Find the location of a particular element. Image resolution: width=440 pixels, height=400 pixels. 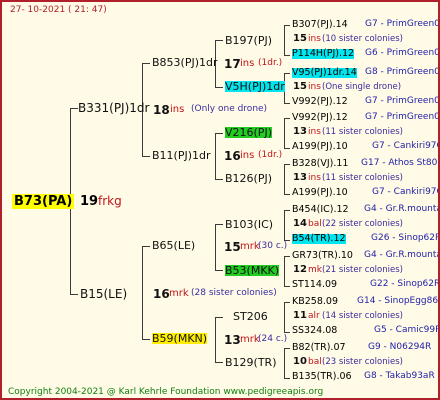

gen4-generation: 12 is located at coordinates (300, 269).